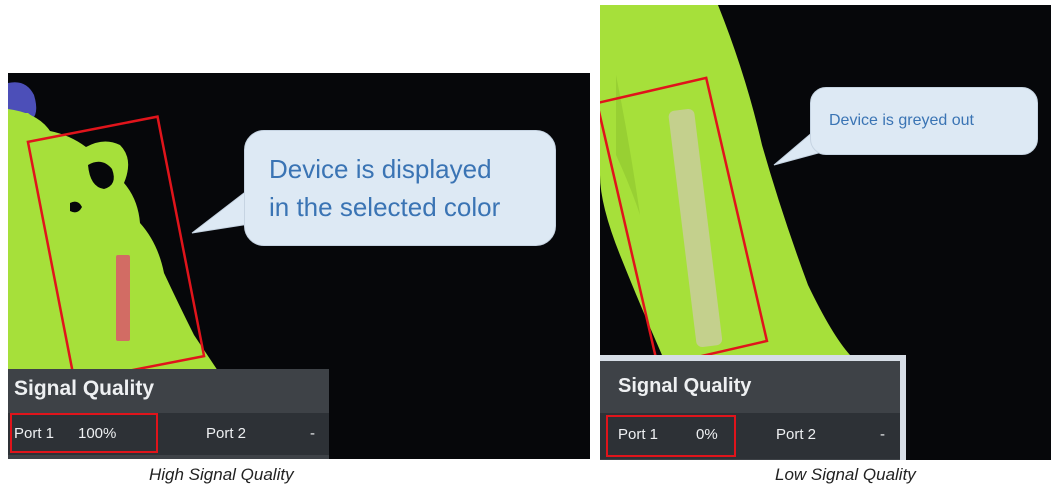 The height and width of the screenshot is (493, 1054). What do you see at coordinates (385, 207) in the screenshot?
I see `callout-line-2: in the selected color` at bounding box center [385, 207].